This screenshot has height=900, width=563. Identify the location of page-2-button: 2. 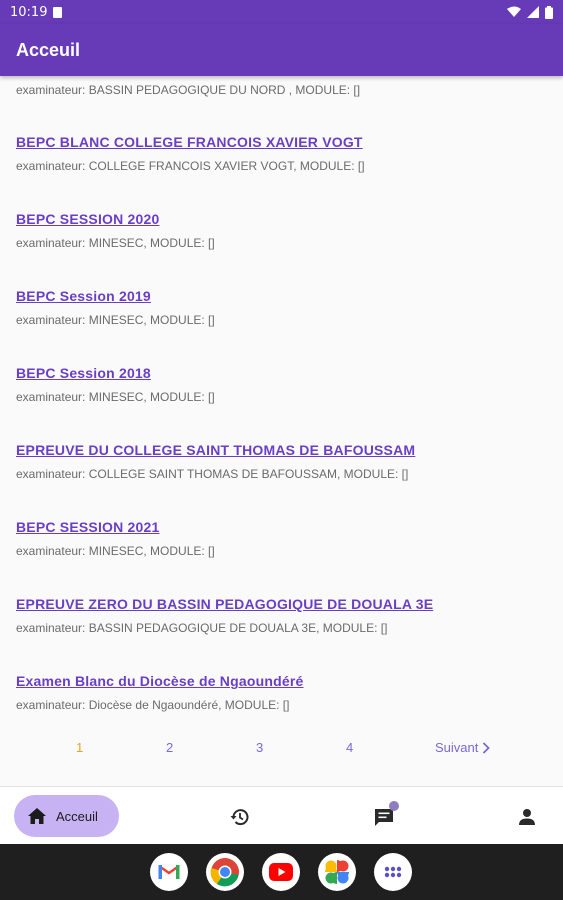
(169, 747).